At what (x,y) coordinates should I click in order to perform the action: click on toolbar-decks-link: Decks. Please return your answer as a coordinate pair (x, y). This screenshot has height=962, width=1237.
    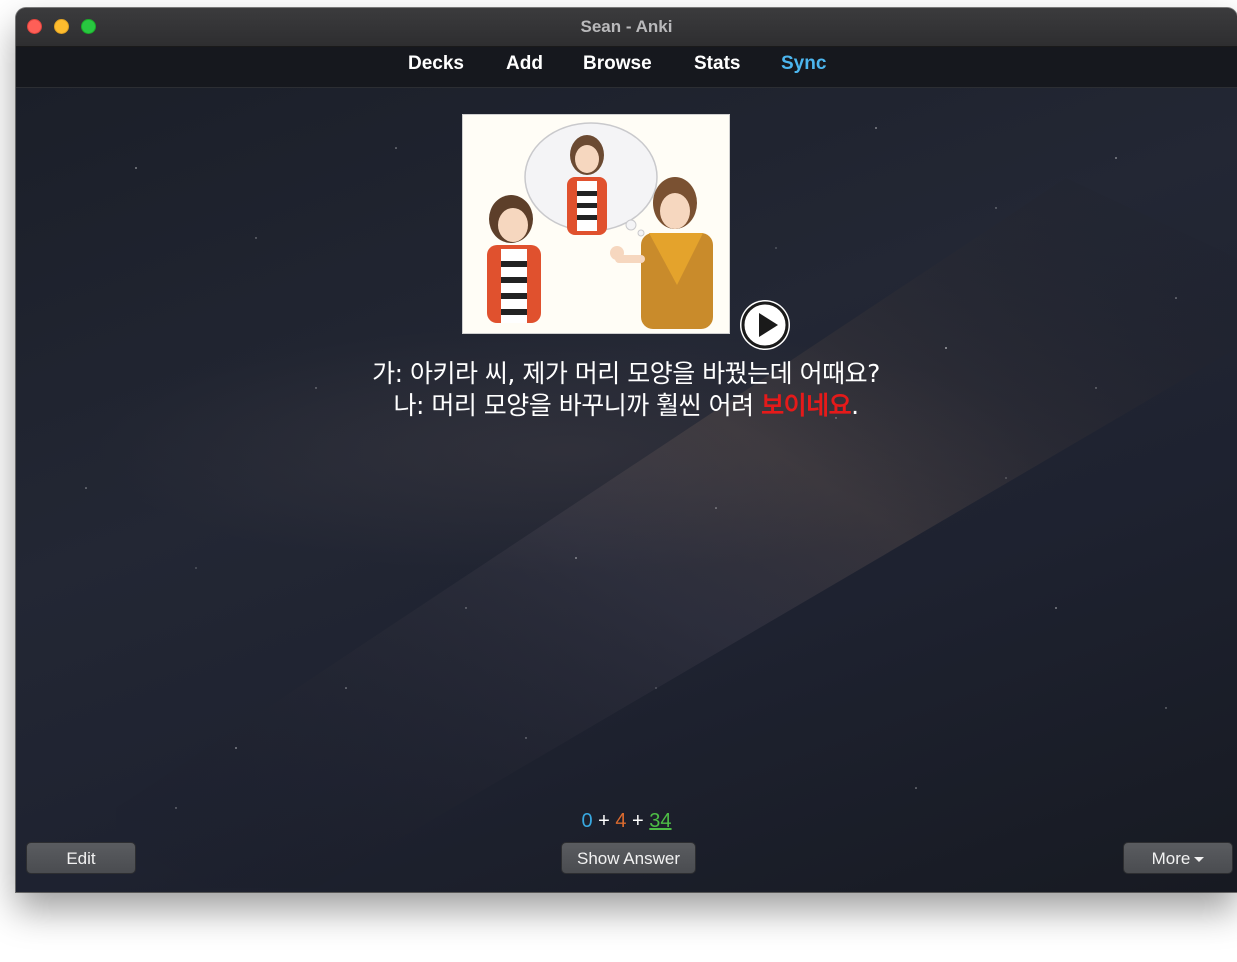
    Looking at the image, I should click on (436, 64).